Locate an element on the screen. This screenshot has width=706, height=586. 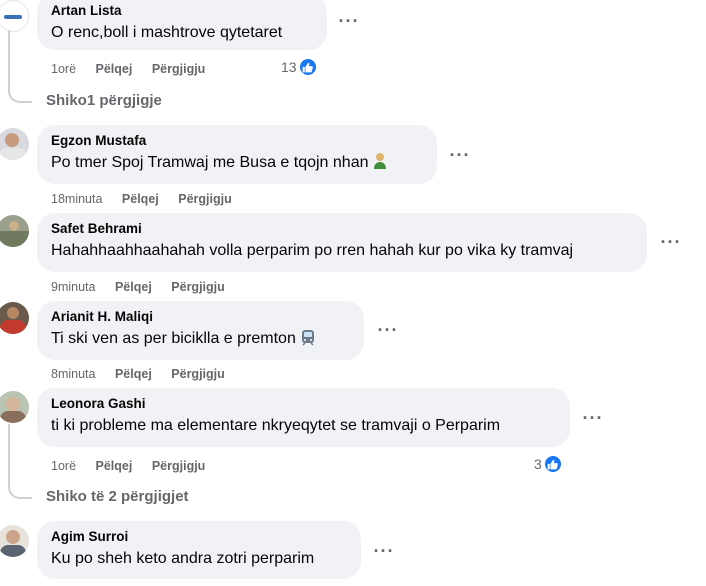
reaction-summary: 3 is located at coordinates (548, 464).